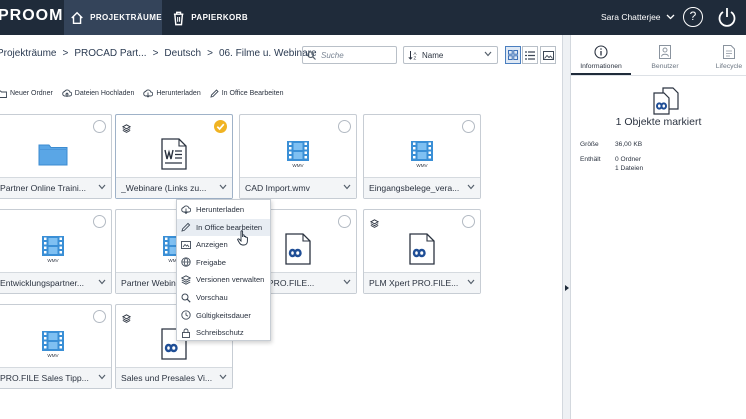 Image resolution: width=746 pixels, height=419 pixels. I want to click on list-icon, so click(530, 55).